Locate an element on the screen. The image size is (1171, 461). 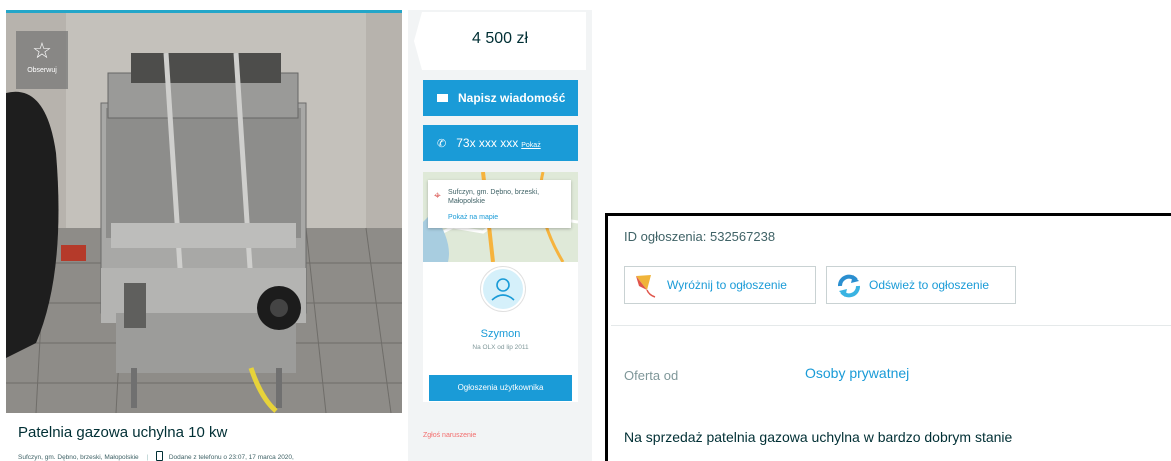
show-phone-button: ✆ 73x xxx xxx Pokaż is located at coordinates (500, 143).